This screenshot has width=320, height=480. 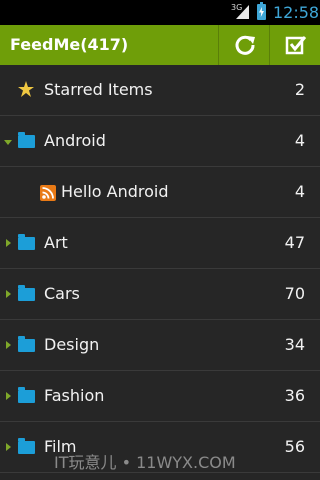 What do you see at coordinates (26, 89) in the screenshot?
I see `star-icon` at bounding box center [26, 89].